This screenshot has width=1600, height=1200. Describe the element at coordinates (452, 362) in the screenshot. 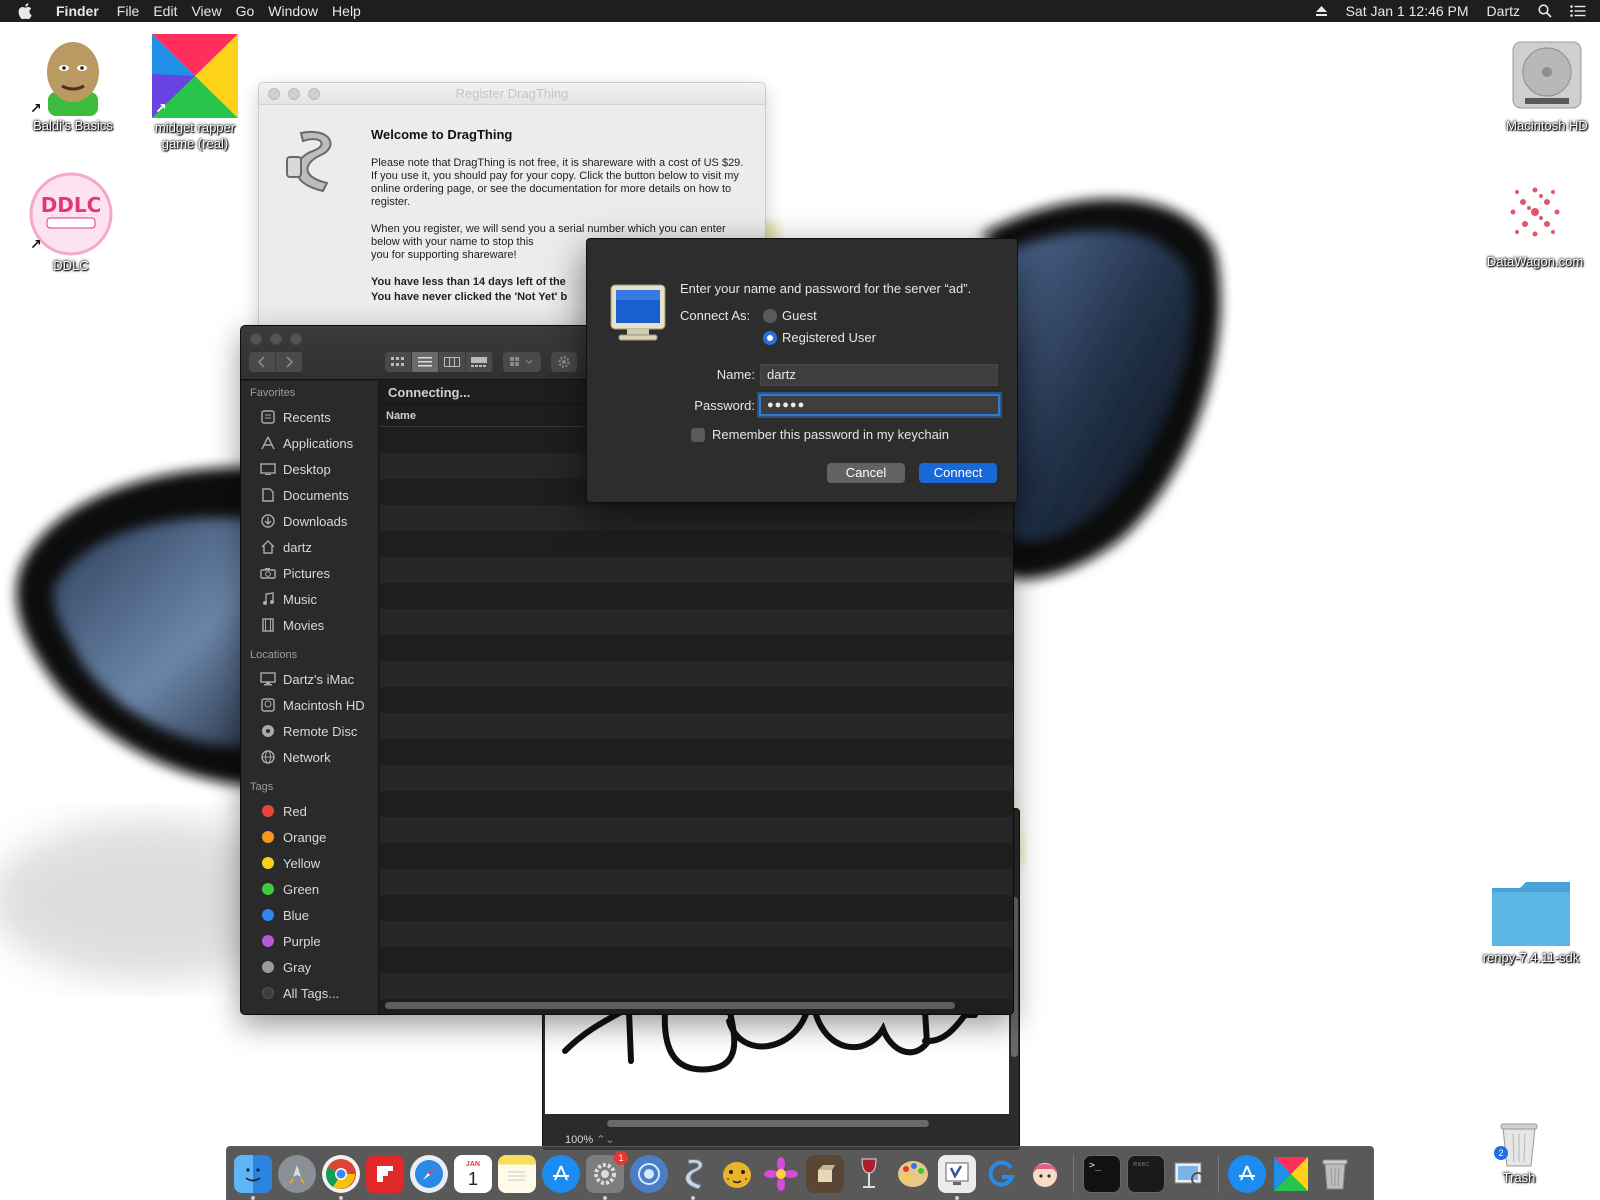

I see `column-view-button` at that location.